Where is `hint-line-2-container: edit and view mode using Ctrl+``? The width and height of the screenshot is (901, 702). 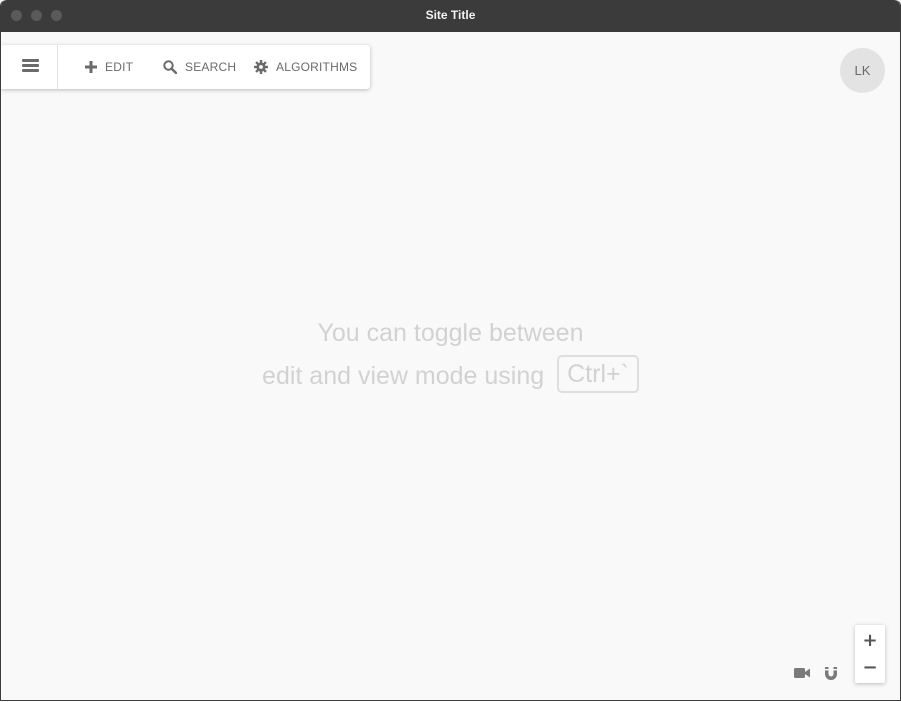 hint-line-2-container: edit and view mode using Ctrl+` is located at coordinates (450, 376).